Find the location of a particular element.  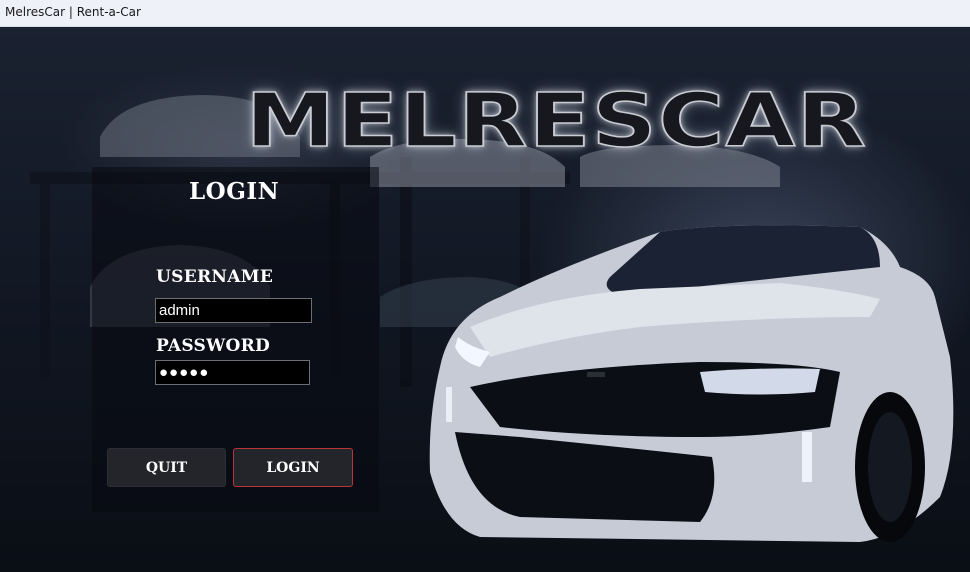

app-logo: MELRESCAR is located at coordinates (556, 121).